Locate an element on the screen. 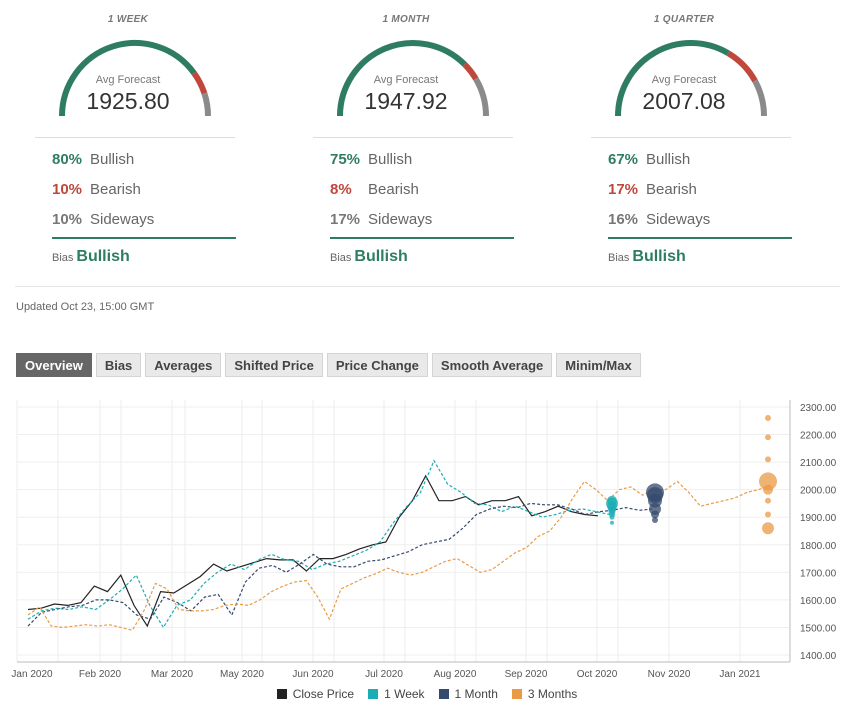 This screenshot has width=854, height=708. bullish-percent: 67% is located at coordinates (623, 159).